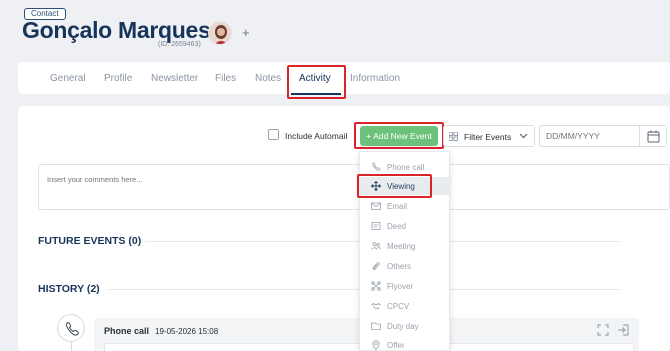 This screenshot has height=351, width=670. I want to click on chevron-down-icon, so click(523, 137).